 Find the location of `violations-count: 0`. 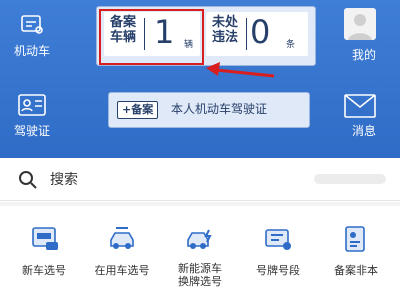

violations-count: 0 is located at coordinates (260, 32).